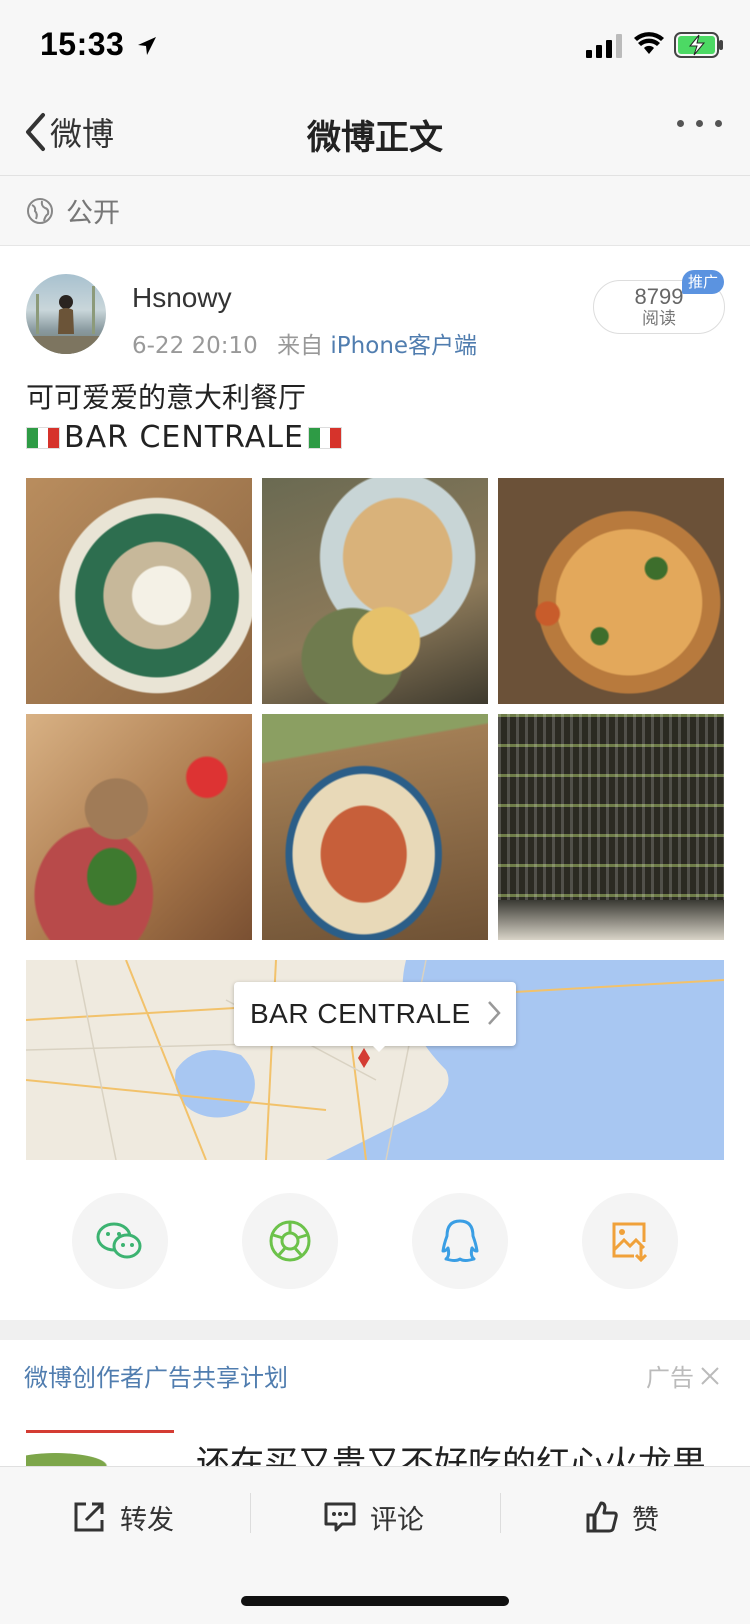  What do you see at coordinates (195, 346) in the screenshot?
I see `post-datetime: 6-22 20:10` at bounding box center [195, 346].